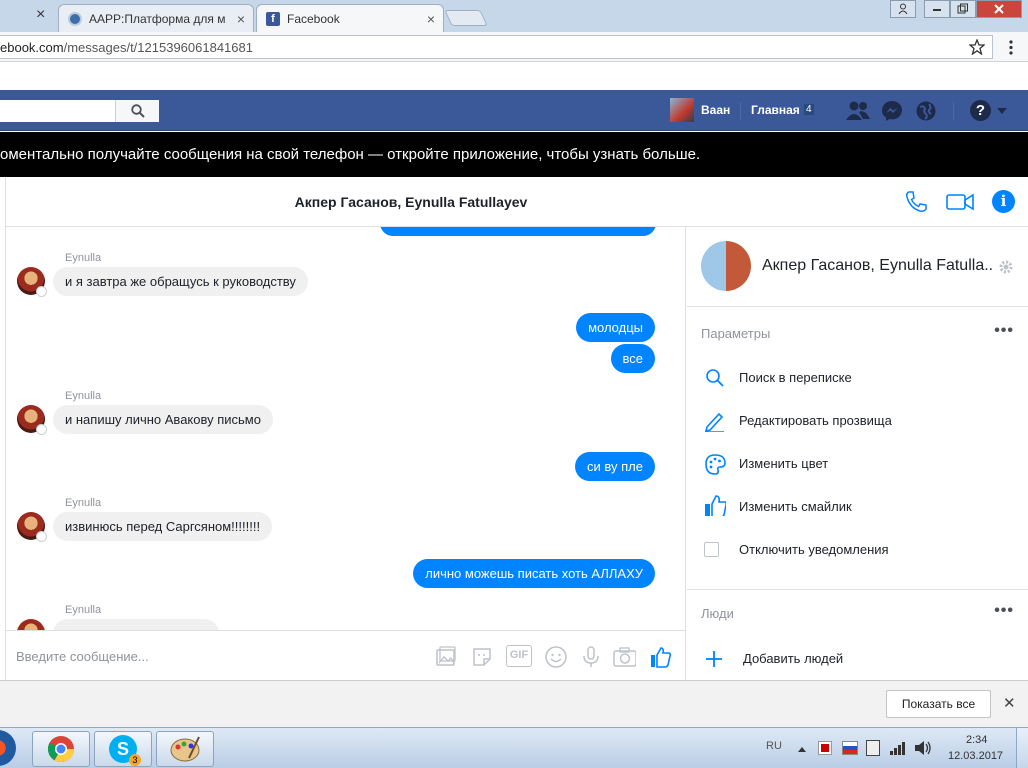 Image resolution: width=1028 pixels, height=768 pixels. What do you see at coordinates (136, 624) in the screenshot?
I see `message-bubble-incoming` at bounding box center [136, 624].